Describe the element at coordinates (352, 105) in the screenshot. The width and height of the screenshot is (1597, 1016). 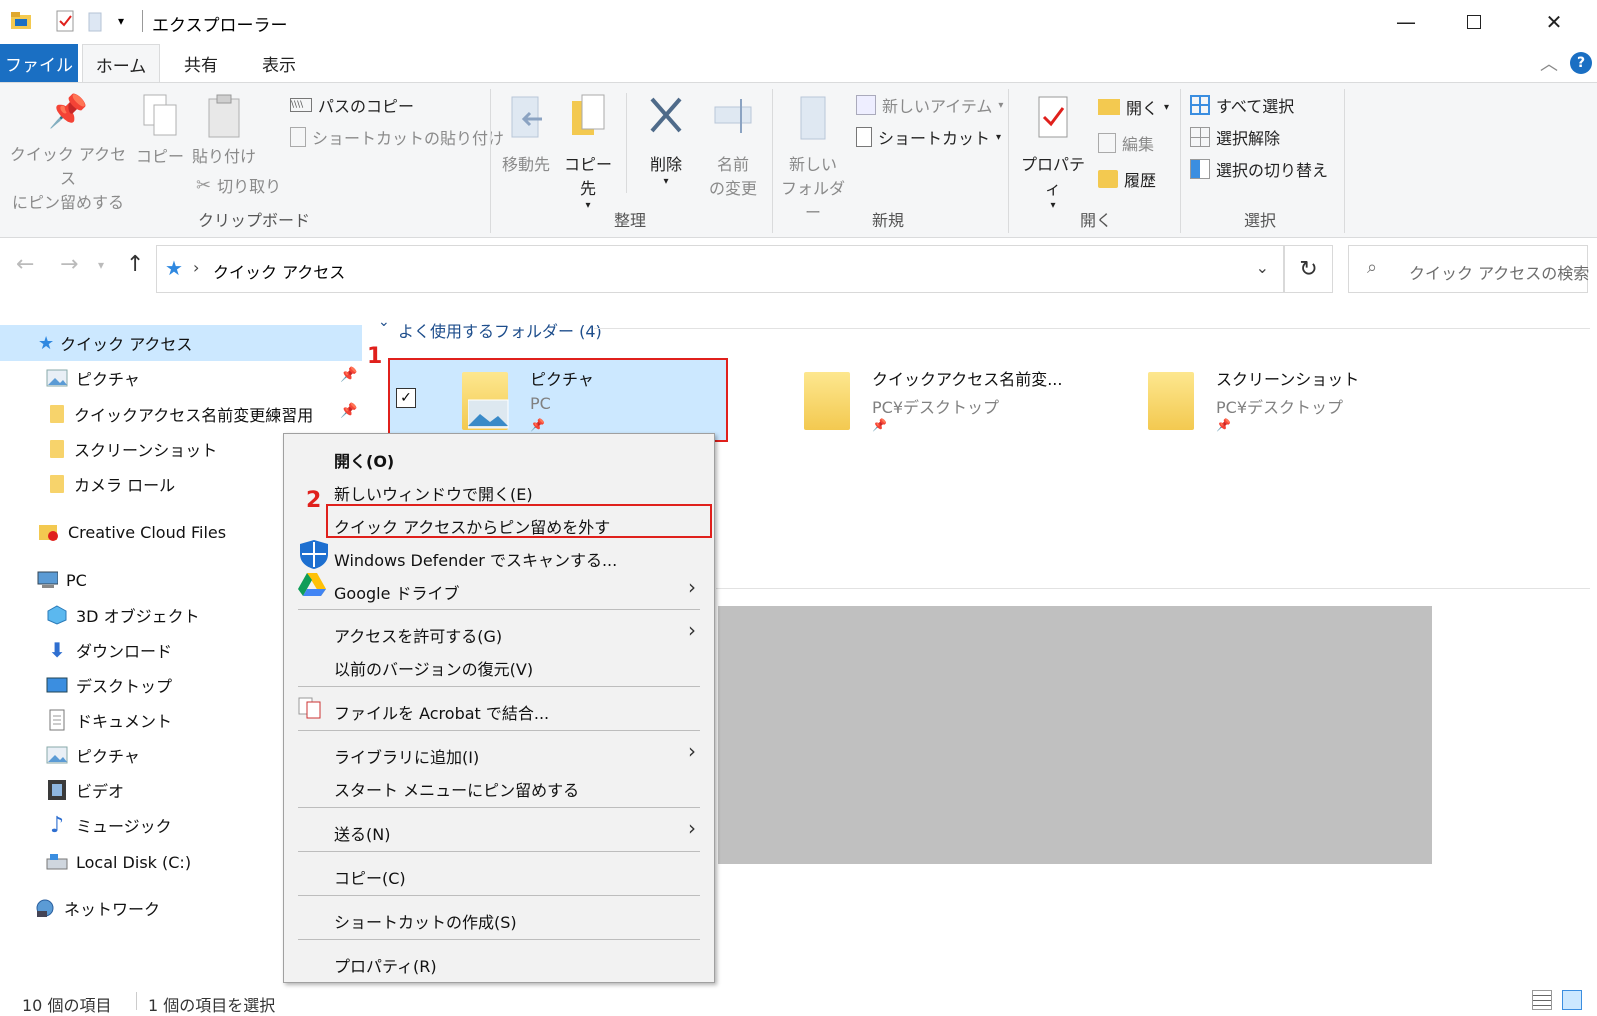
I see `copy-path-button: \\\\ パスのコピー` at that location.